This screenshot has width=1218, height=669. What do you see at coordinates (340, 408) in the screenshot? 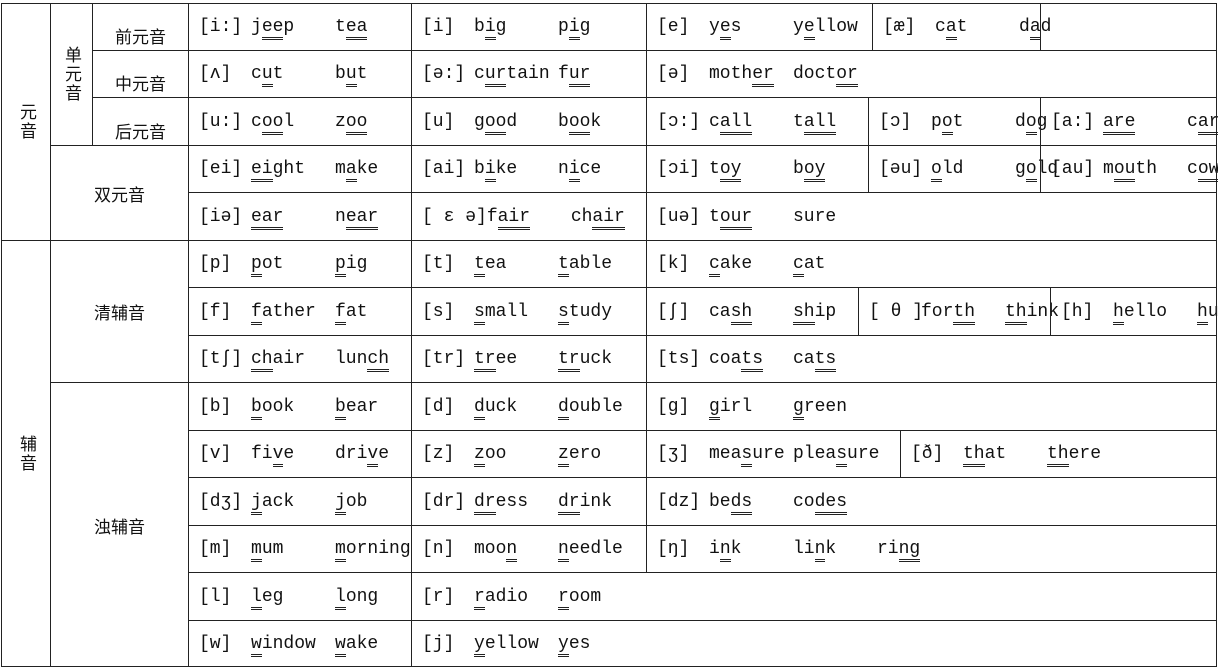
I see `underlined-letters: b` at bounding box center [340, 408].